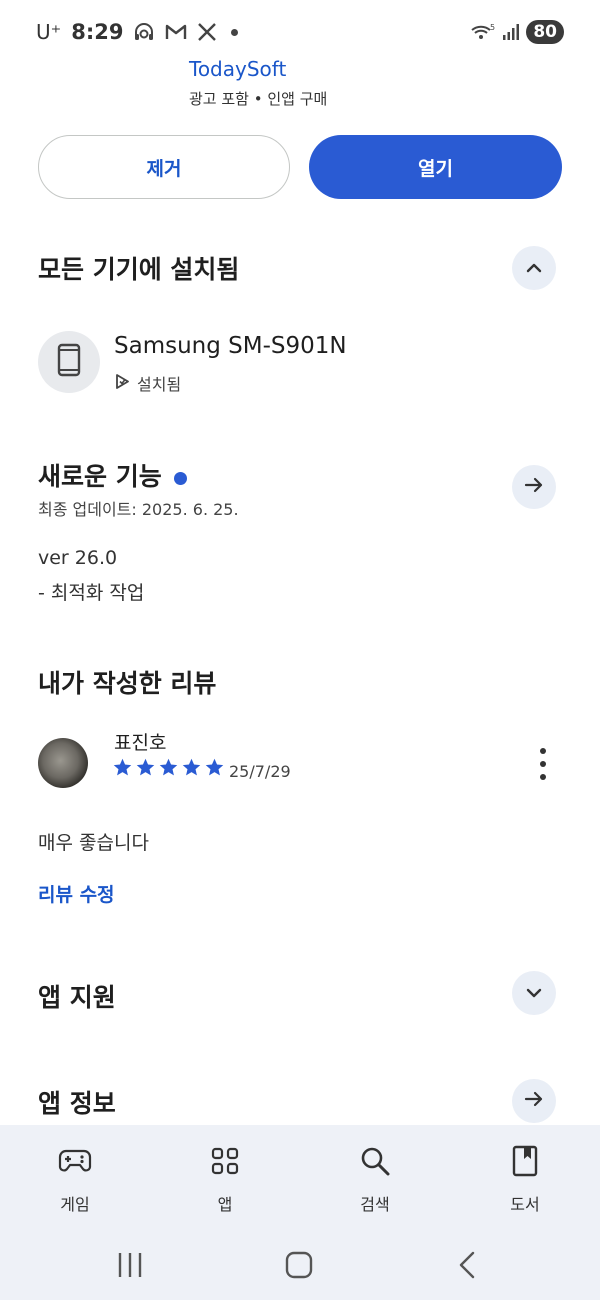 The image size is (600, 1300). Describe the element at coordinates (77, 1103) in the screenshot. I see `app-info-title: 앱 정보` at that location.